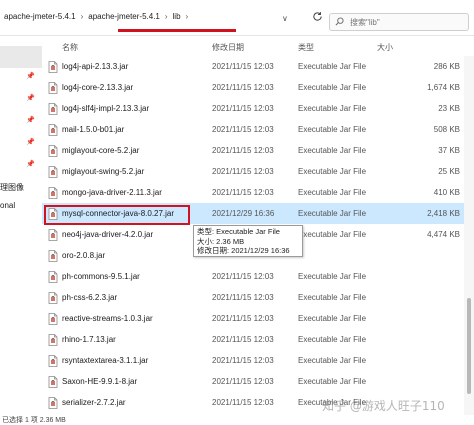  I want to click on column-header-date: 修改日期, so click(228, 47).